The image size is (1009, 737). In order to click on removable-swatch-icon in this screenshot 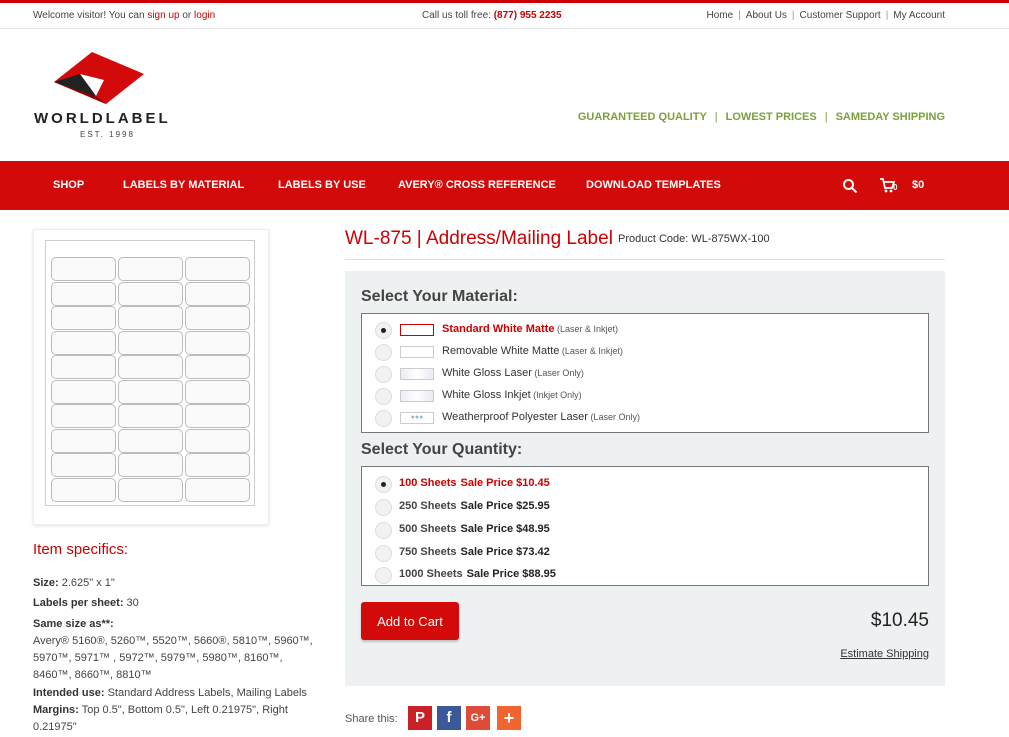, I will do `click(417, 352)`.